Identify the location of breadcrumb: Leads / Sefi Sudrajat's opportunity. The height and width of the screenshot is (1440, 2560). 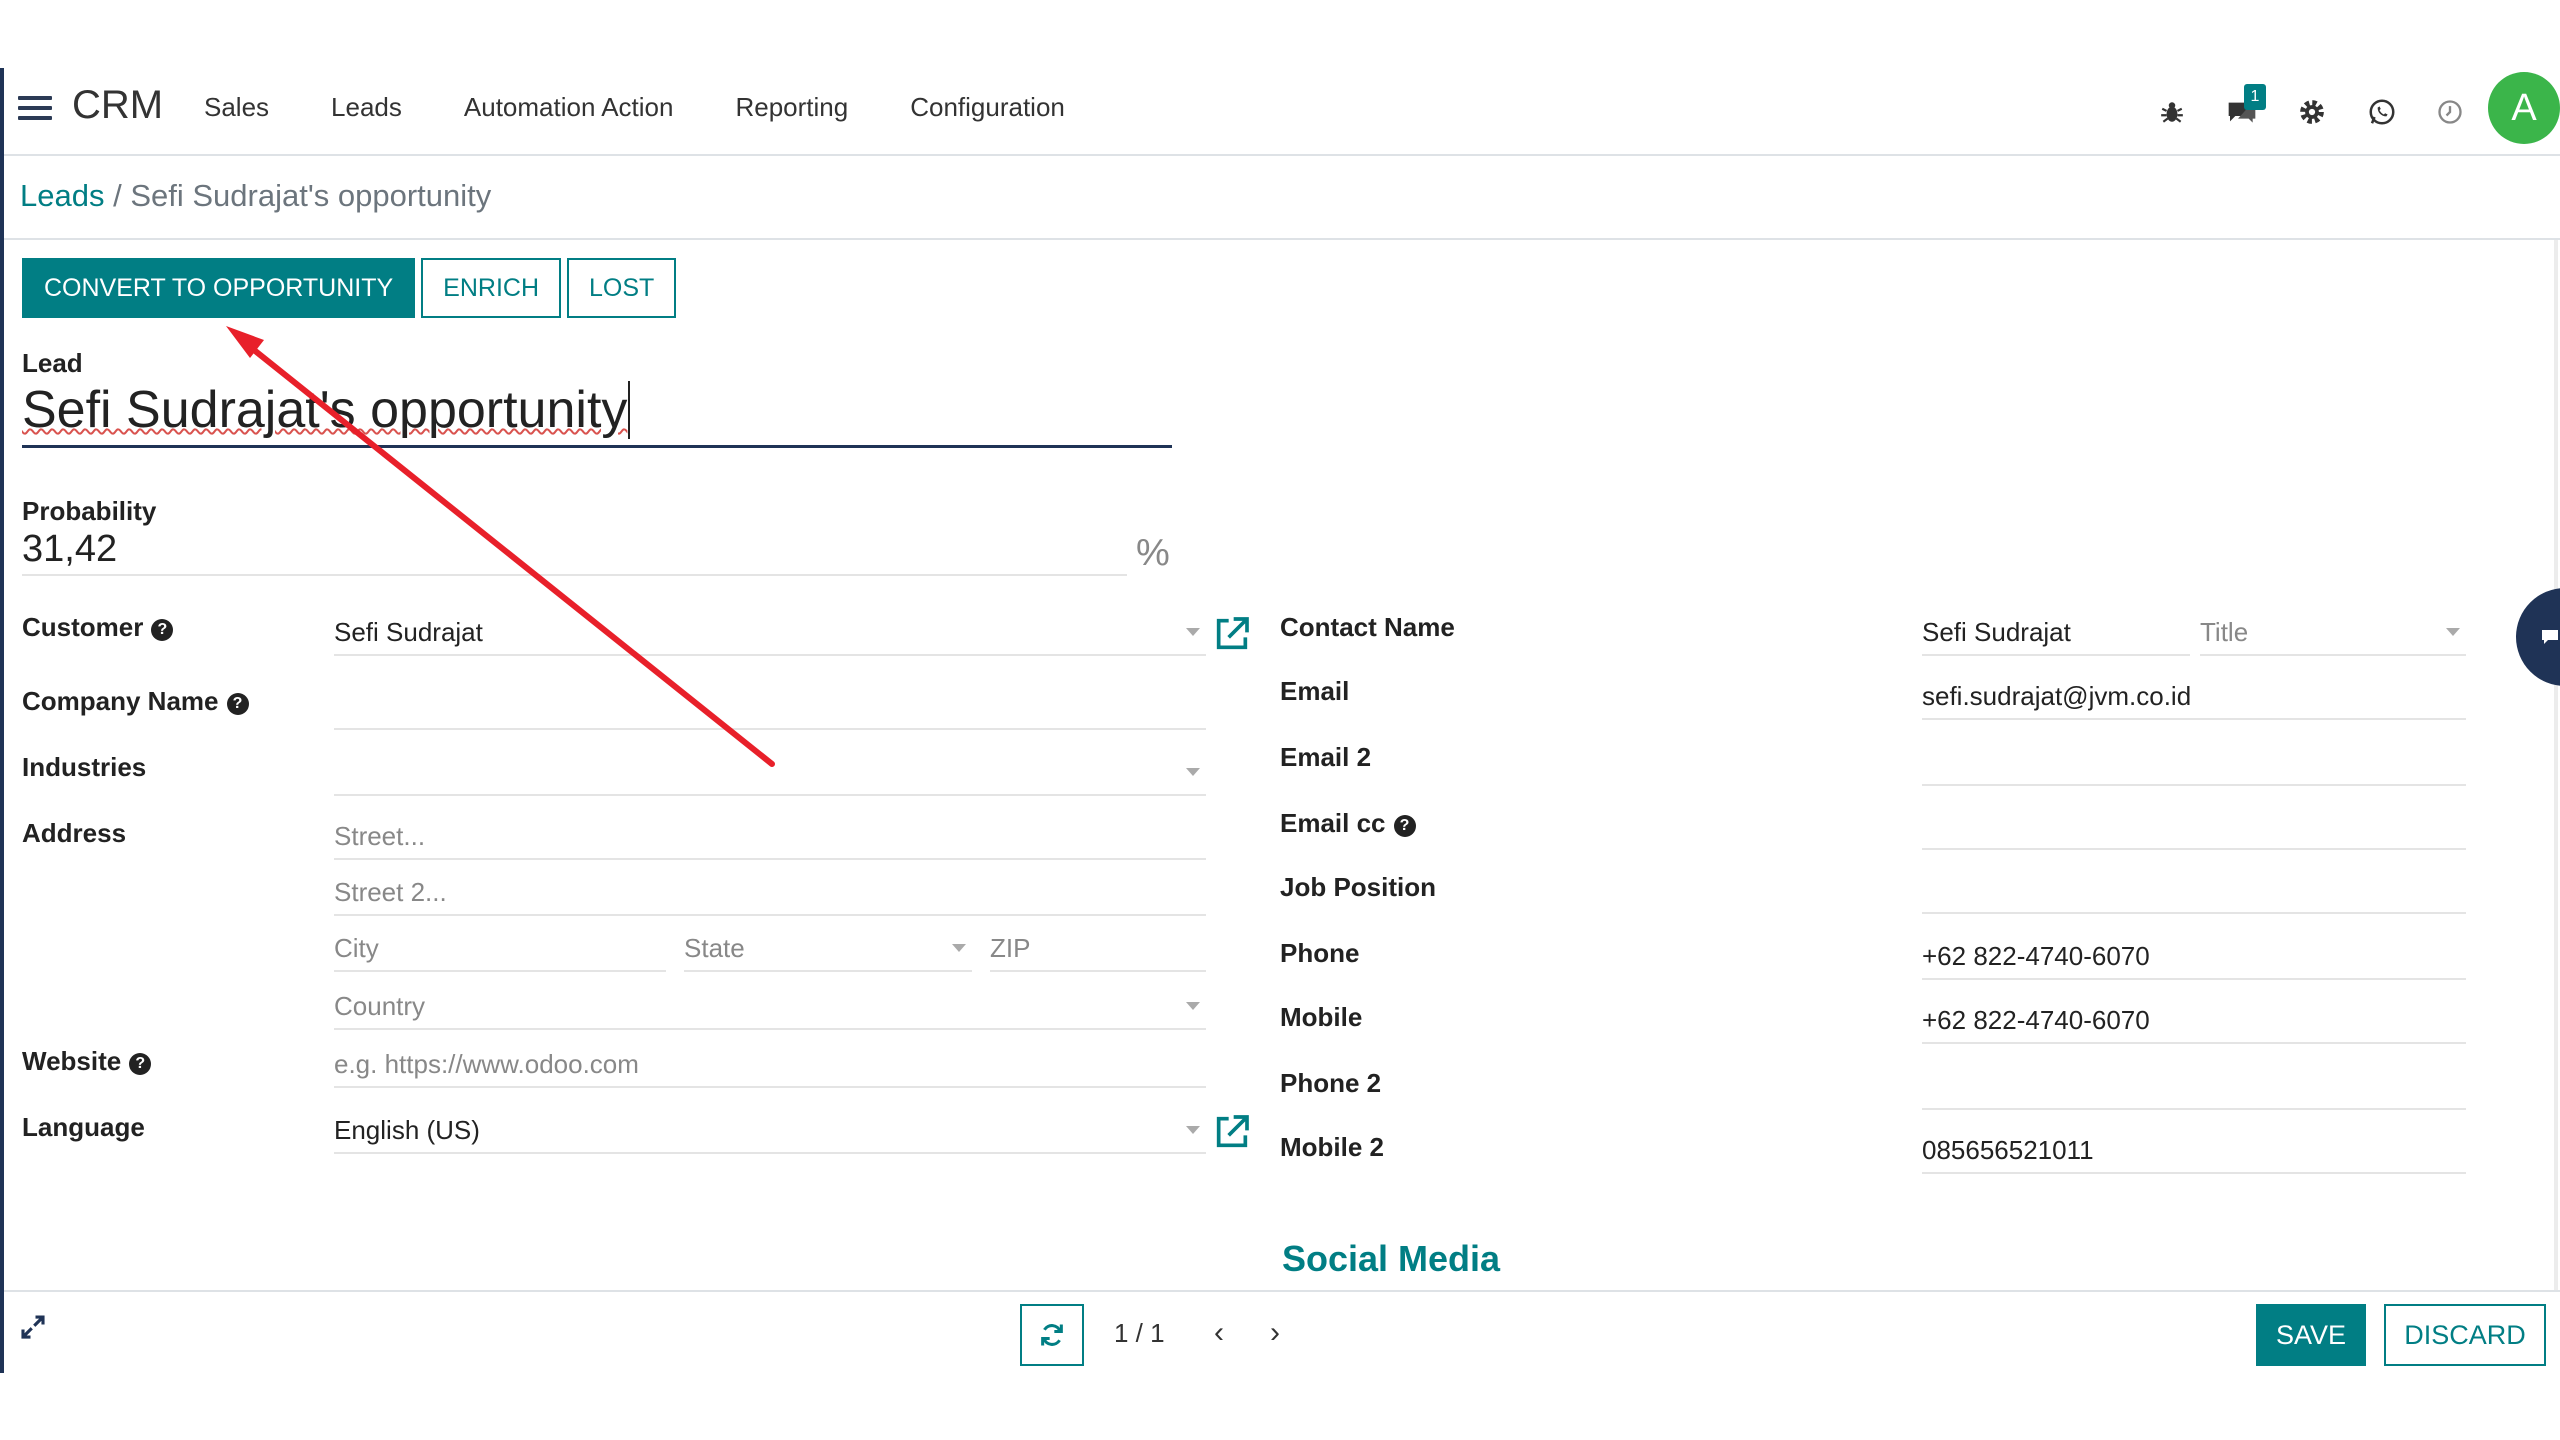
(255, 196).